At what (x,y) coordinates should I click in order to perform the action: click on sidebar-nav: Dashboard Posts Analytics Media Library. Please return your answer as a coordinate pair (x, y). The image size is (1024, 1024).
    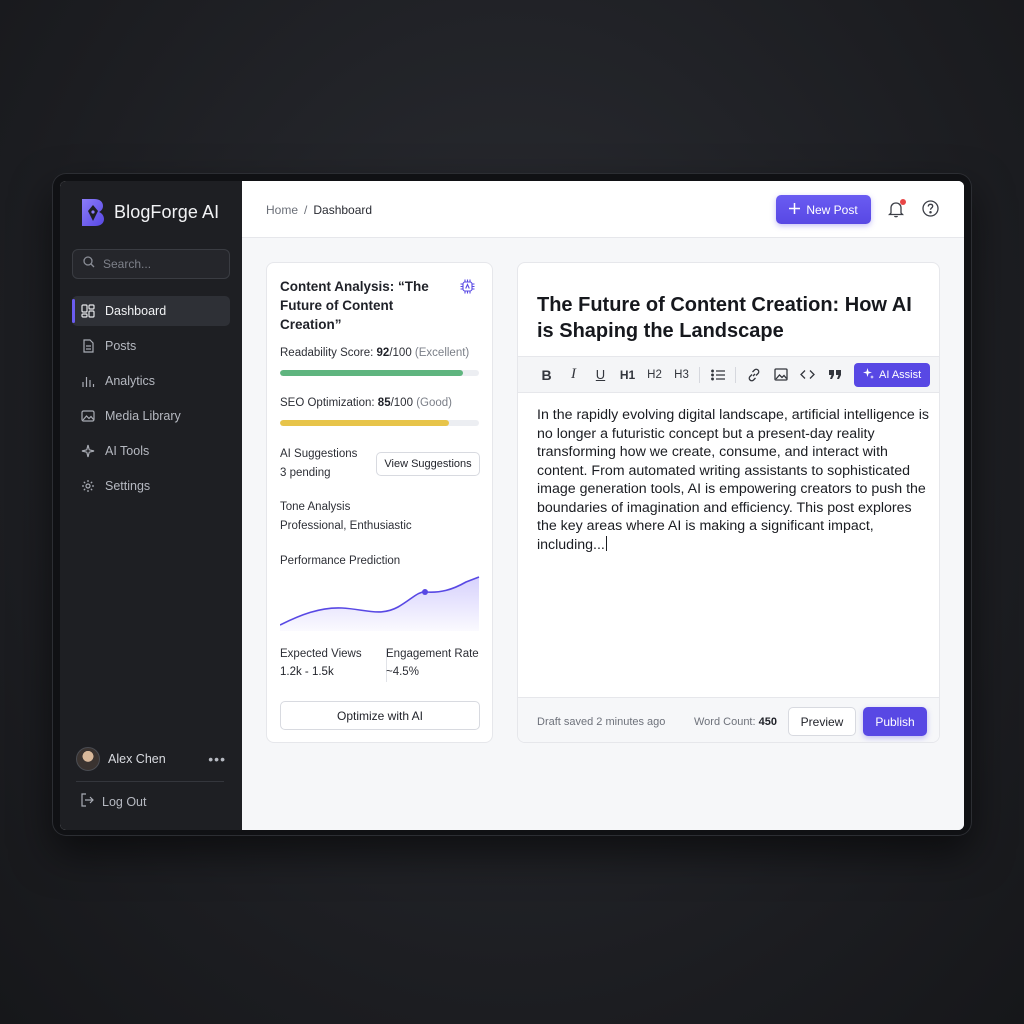
    Looking at the image, I should click on (151, 401).